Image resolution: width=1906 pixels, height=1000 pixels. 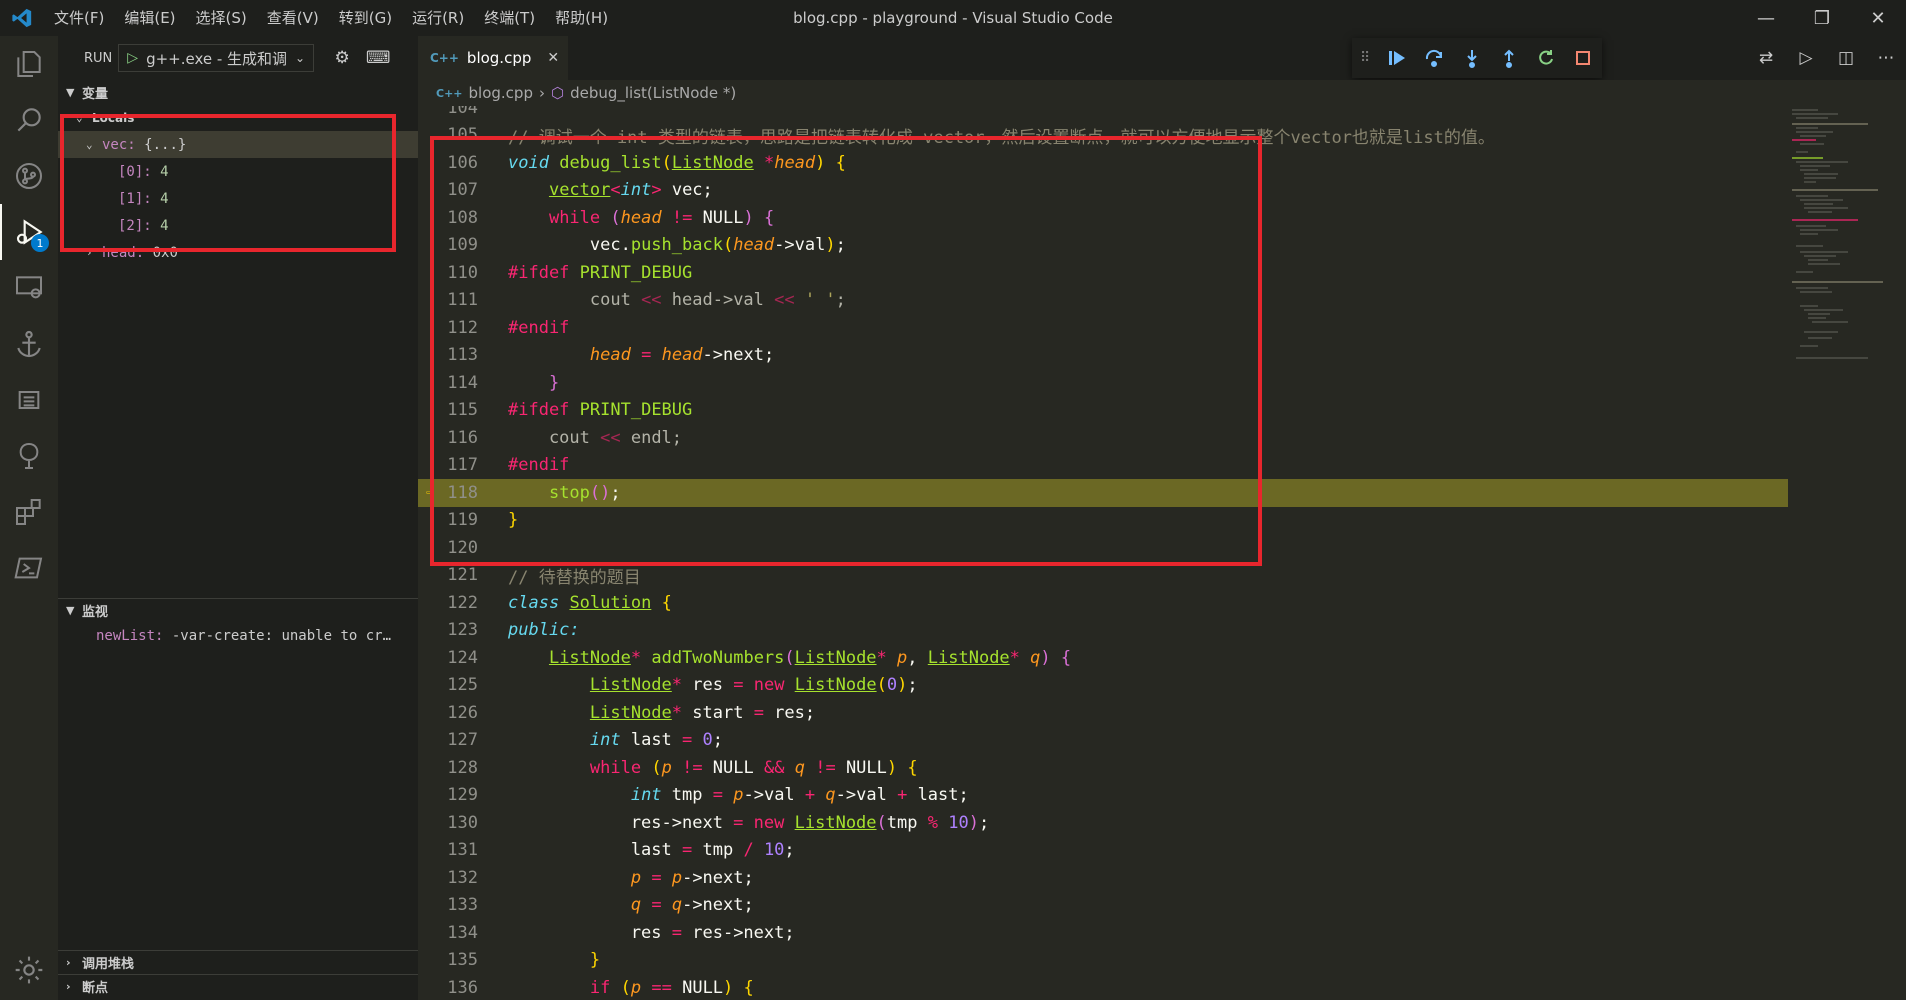 What do you see at coordinates (29, 232) in the screenshot?
I see `run-debug-icon: 1` at bounding box center [29, 232].